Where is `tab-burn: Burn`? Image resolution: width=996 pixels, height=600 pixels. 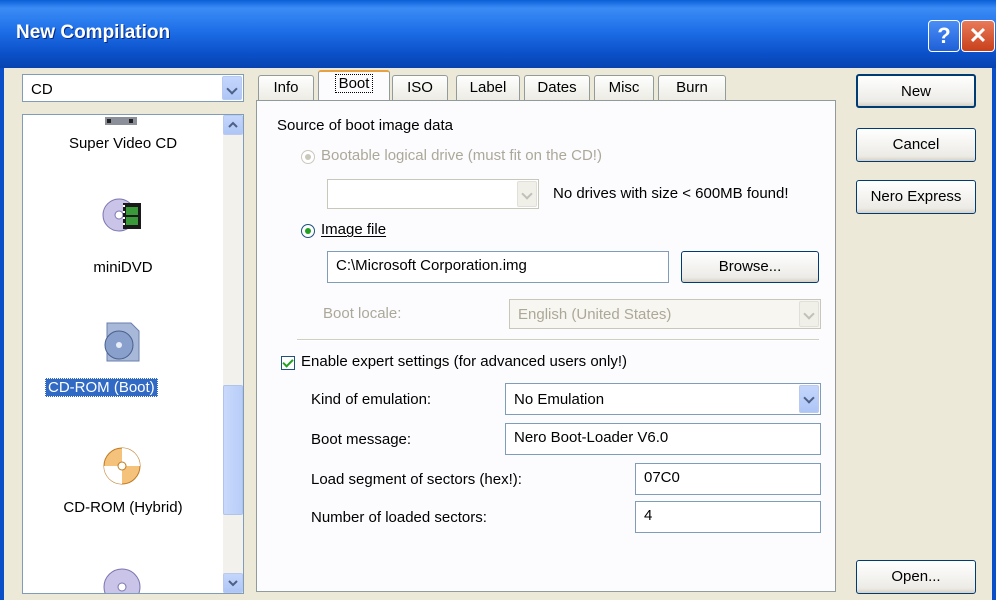
tab-burn: Burn is located at coordinates (692, 88).